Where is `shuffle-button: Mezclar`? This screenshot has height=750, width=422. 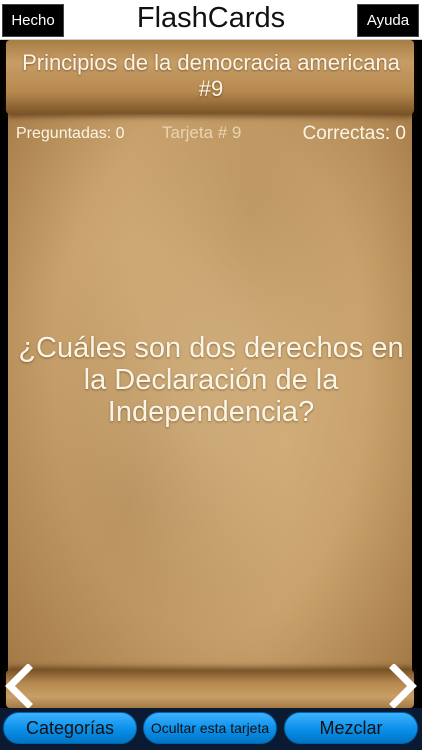 shuffle-button: Mezclar is located at coordinates (351, 728).